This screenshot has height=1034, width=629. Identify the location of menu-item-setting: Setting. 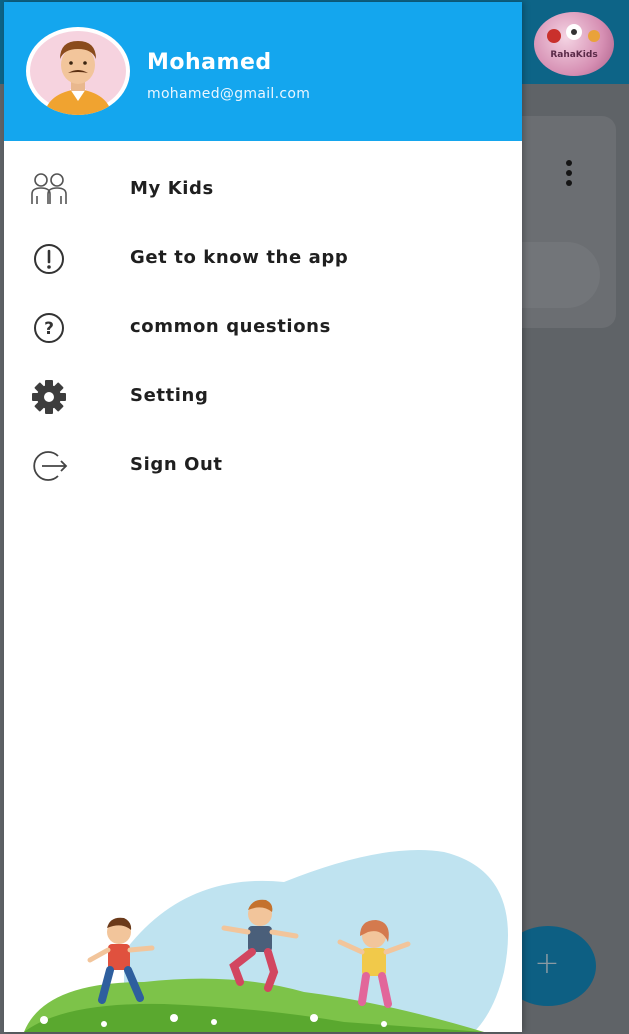
(263, 397).